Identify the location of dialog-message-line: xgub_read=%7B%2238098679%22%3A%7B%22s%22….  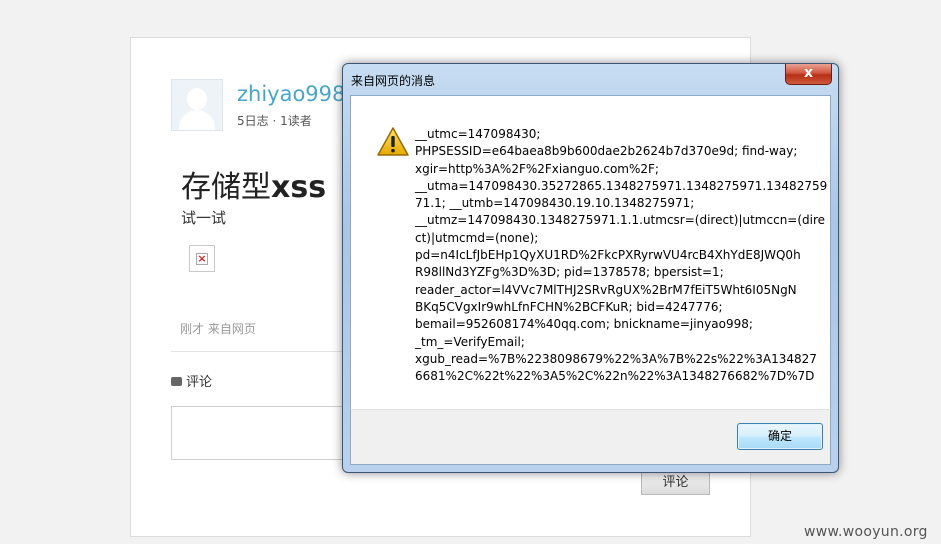
(616, 358).